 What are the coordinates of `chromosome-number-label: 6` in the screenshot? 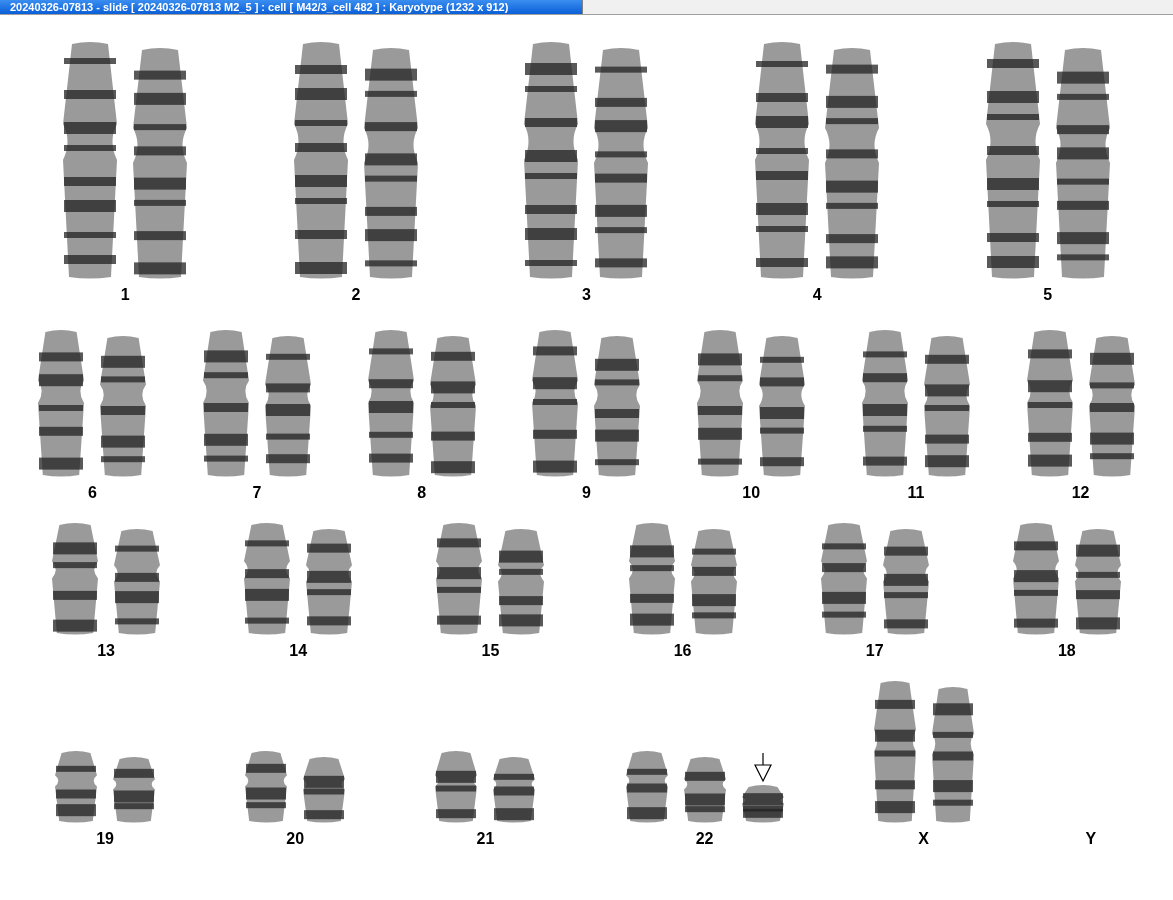 It's located at (92, 493).